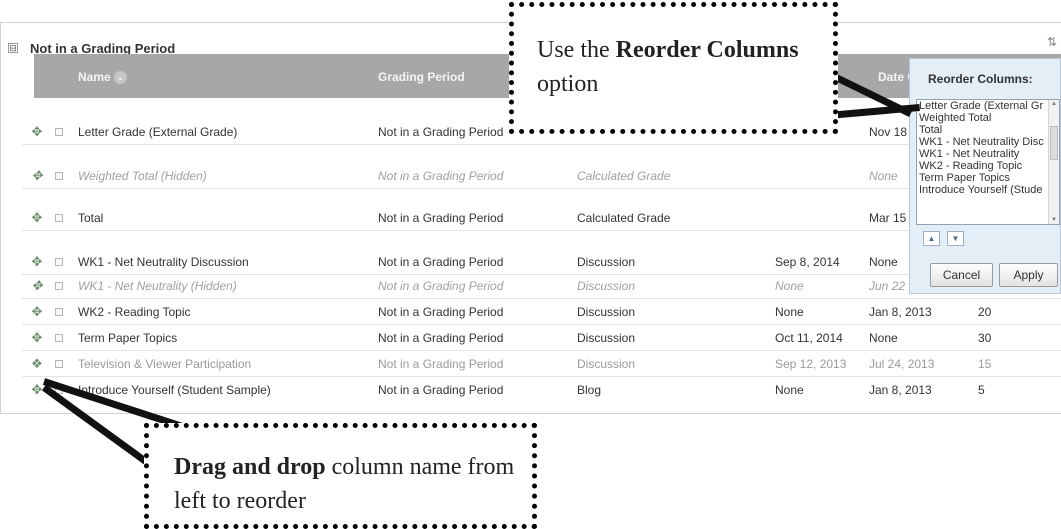 This screenshot has width=1061, height=529. What do you see at coordinates (888, 132) in the screenshot?
I see `cell-date: Nov 18` at bounding box center [888, 132].